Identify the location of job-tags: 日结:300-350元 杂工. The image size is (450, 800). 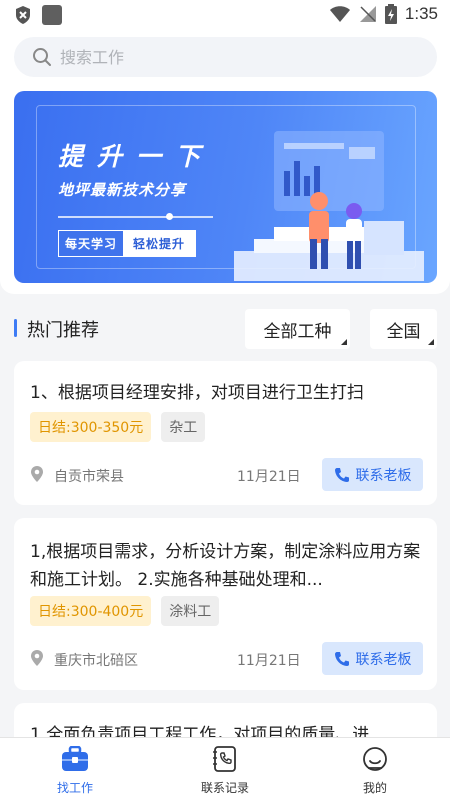
(118, 427).